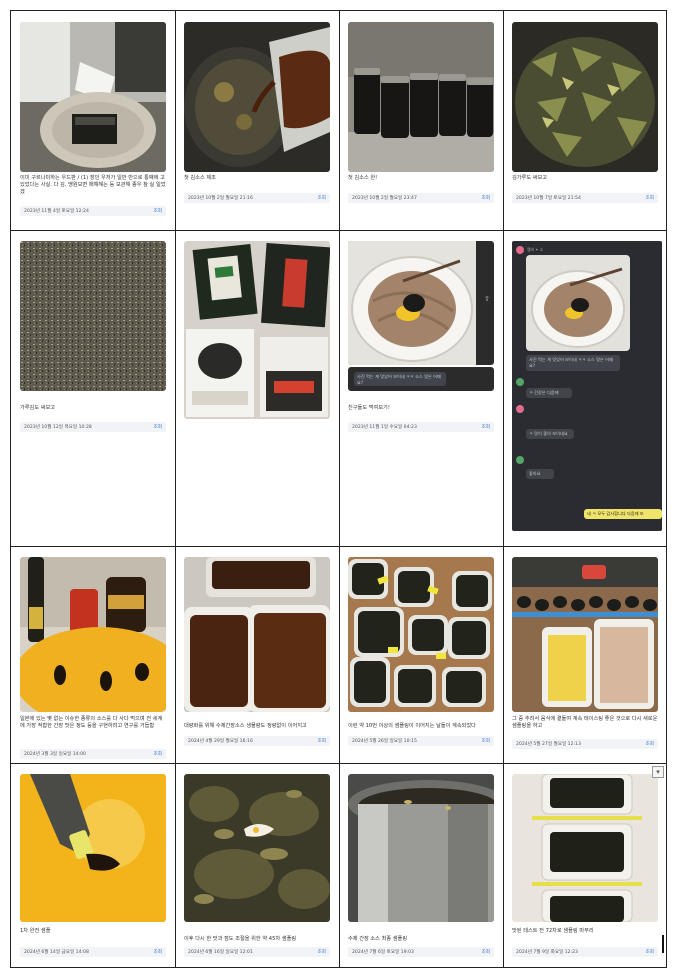 The height and width of the screenshot is (975, 676). What do you see at coordinates (257, 848) in the screenshot?
I see `photo-sample-closeup` at bounding box center [257, 848].